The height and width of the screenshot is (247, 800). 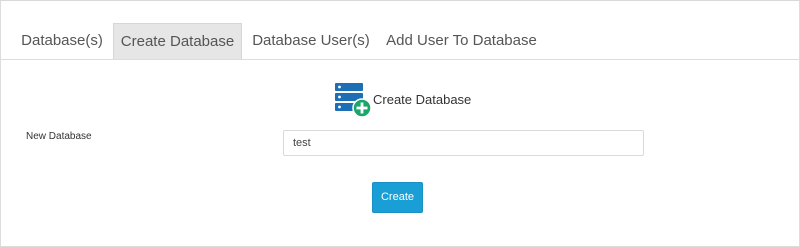 I want to click on tab-database-users: Database User(s), so click(x=311, y=41).